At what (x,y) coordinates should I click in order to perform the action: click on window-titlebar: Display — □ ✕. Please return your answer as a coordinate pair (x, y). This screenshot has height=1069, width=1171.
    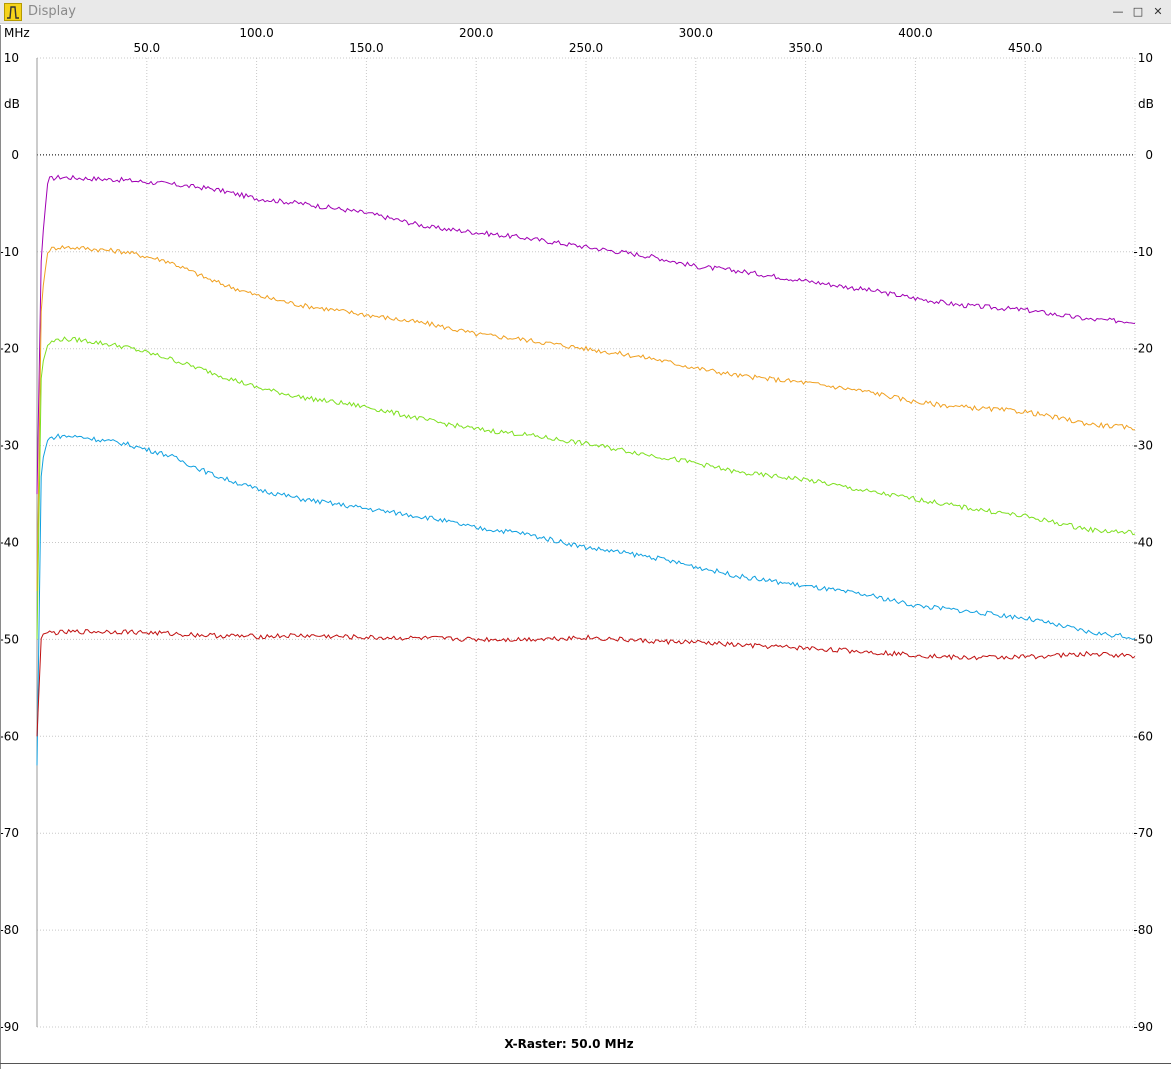
    Looking at the image, I should click on (585, 12).